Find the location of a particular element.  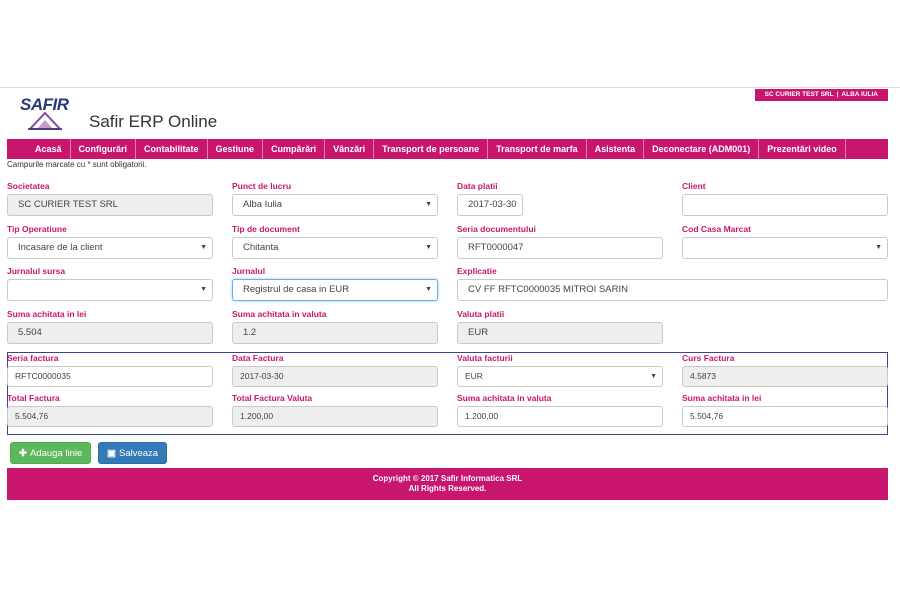

field-societatea: Societatea SC CURIER TEST SRL is located at coordinates (110, 198).